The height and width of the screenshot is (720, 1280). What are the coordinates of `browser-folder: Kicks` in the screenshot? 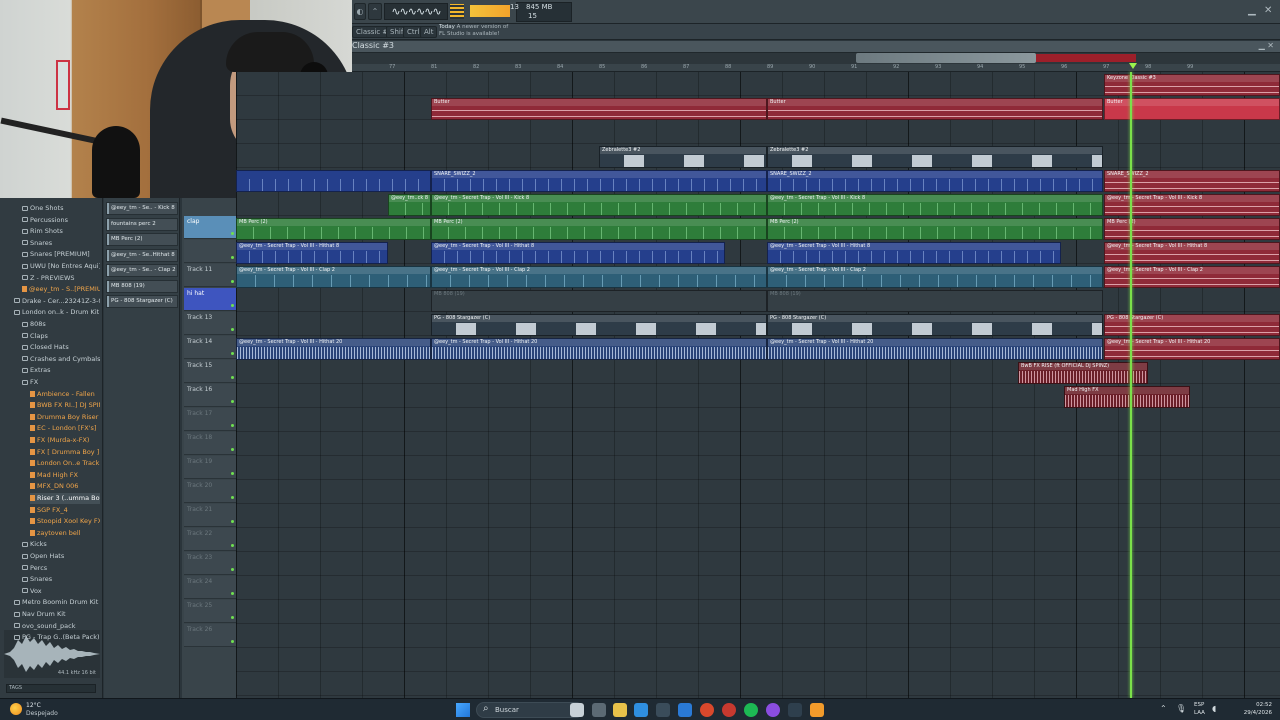 It's located at (61, 544).